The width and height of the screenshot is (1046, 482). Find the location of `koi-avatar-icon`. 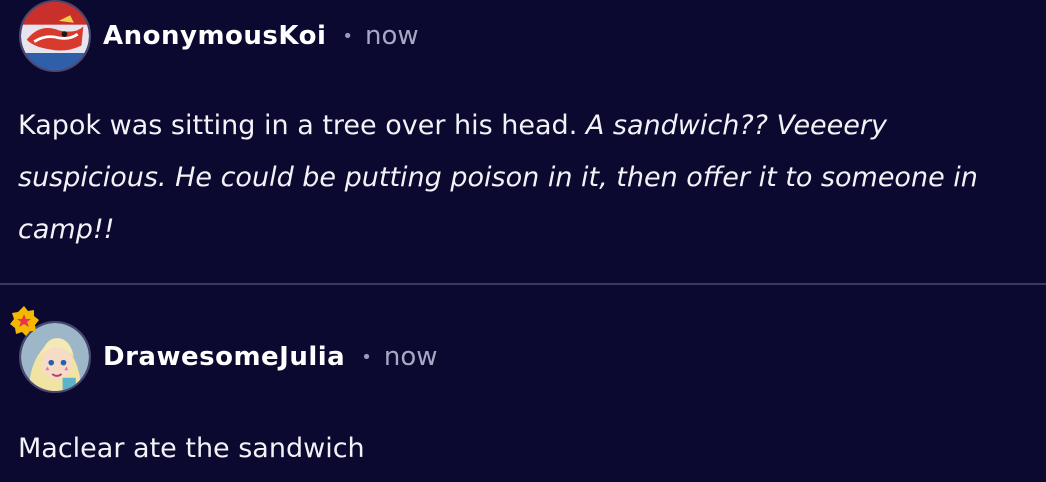

koi-avatar-icon is located at coordinates (55, 36).